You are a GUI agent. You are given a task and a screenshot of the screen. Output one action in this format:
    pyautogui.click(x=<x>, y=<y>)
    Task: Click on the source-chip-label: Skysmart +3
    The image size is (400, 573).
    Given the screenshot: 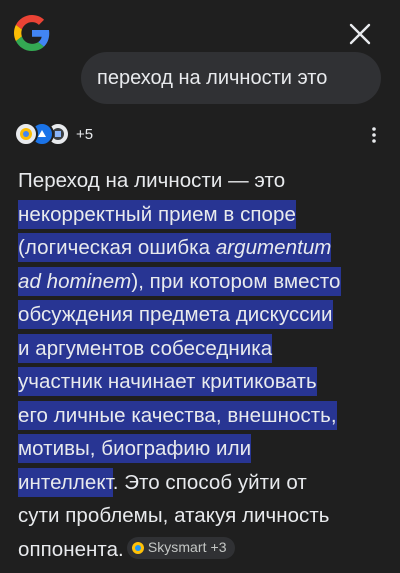 What is the action you would take?
    pyautogui.click(x=187, y=546)
    